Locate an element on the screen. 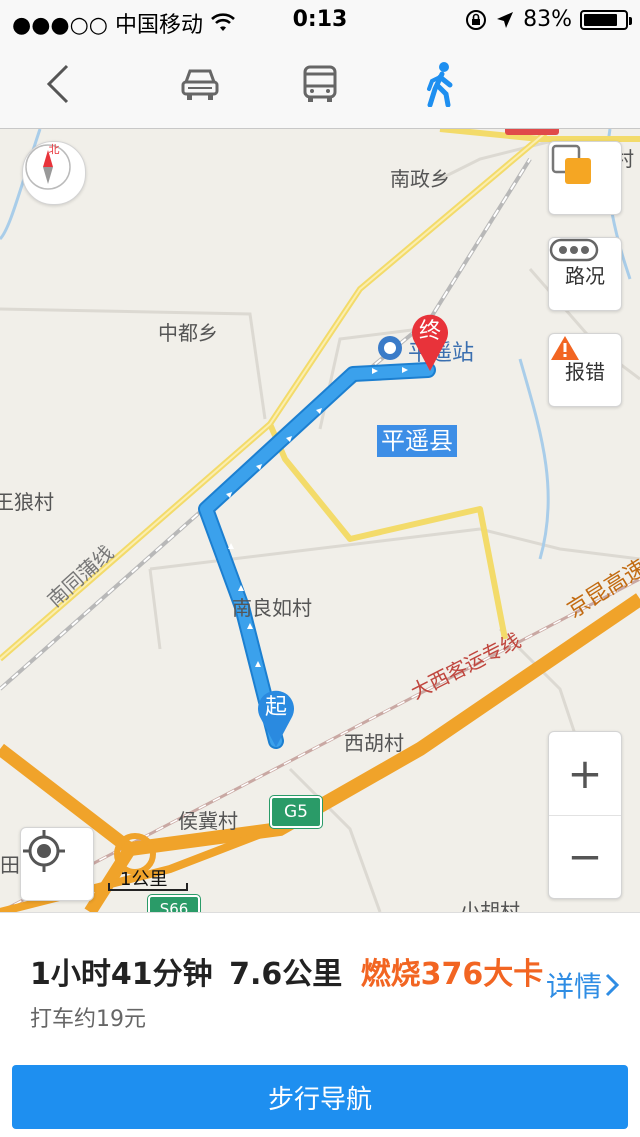 The image size is (640, 1137). chevron-right-icon is located at coordinates (612, 985).